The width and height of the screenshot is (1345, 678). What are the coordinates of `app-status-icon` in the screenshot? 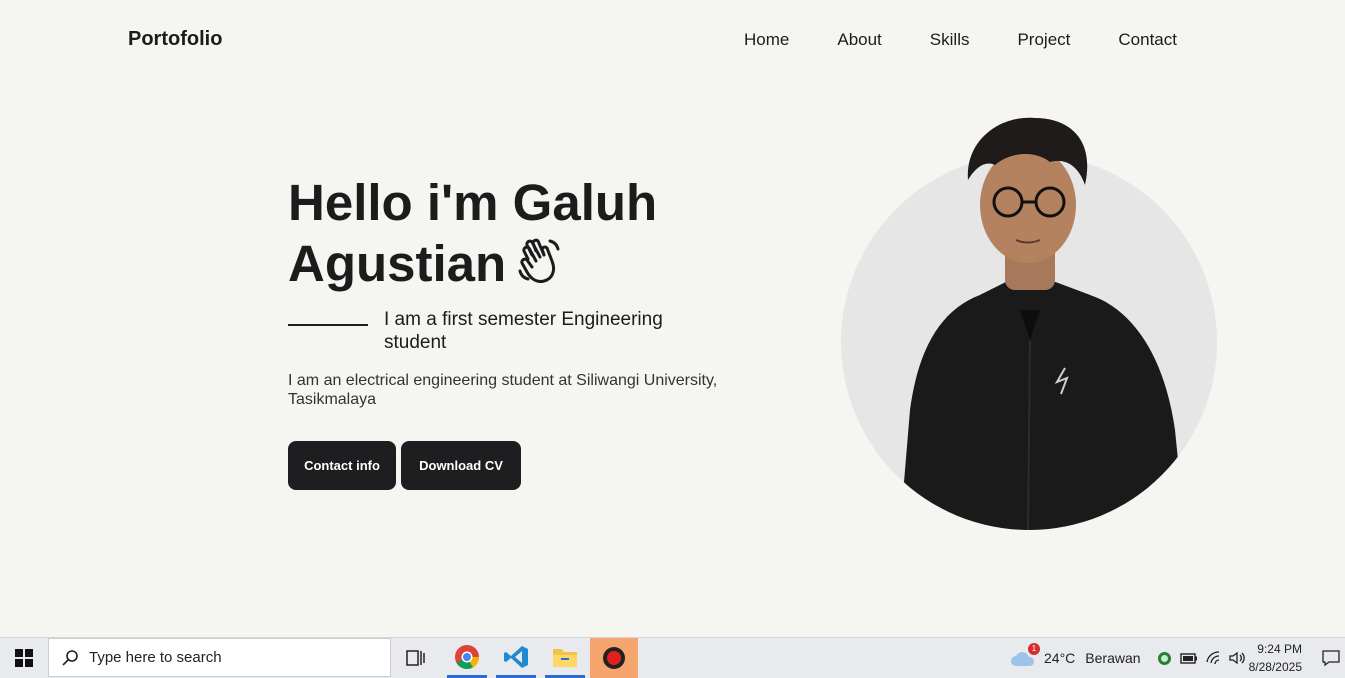 It's located at (1164, 658).